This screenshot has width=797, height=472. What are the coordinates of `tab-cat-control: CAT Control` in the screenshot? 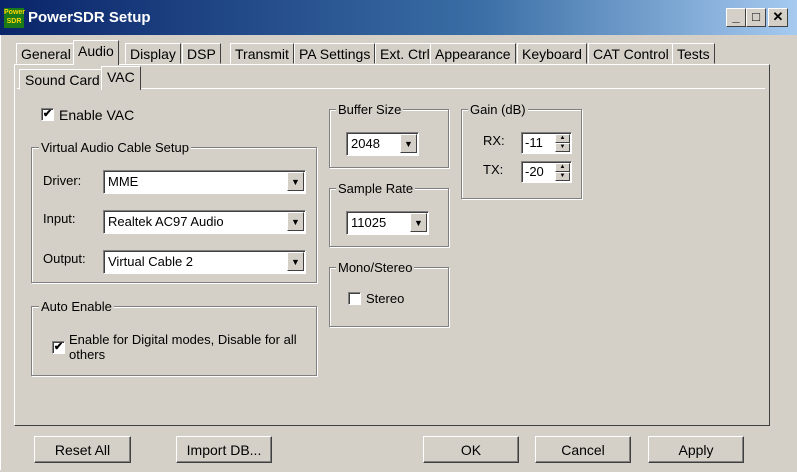 It's located at (631, 53).